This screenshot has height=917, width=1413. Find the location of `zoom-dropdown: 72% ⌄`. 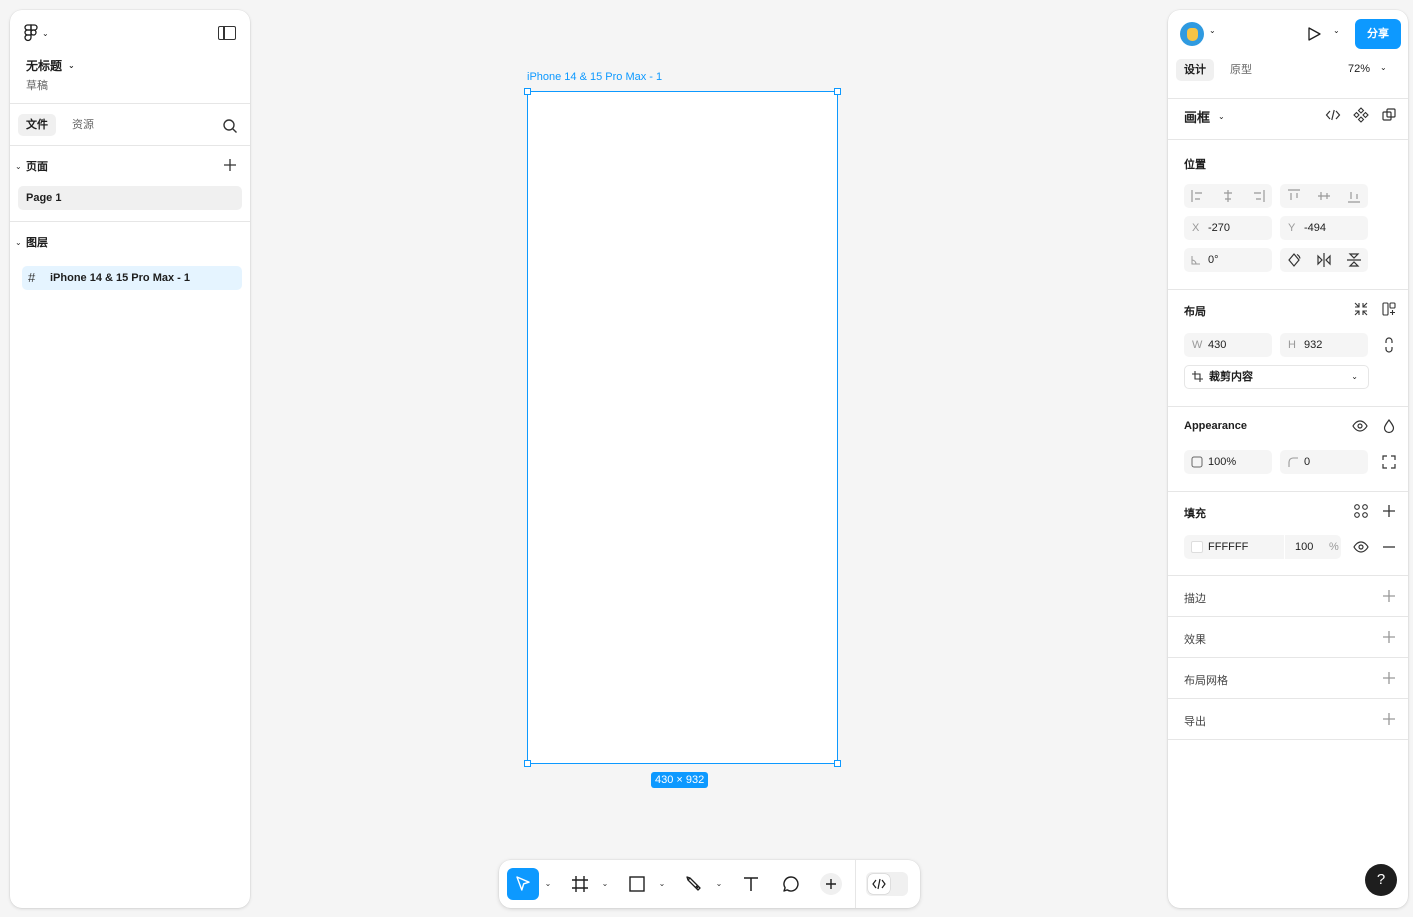

zoom-dropdown: 72% ⌄ is located at coordinates (1367, 69).